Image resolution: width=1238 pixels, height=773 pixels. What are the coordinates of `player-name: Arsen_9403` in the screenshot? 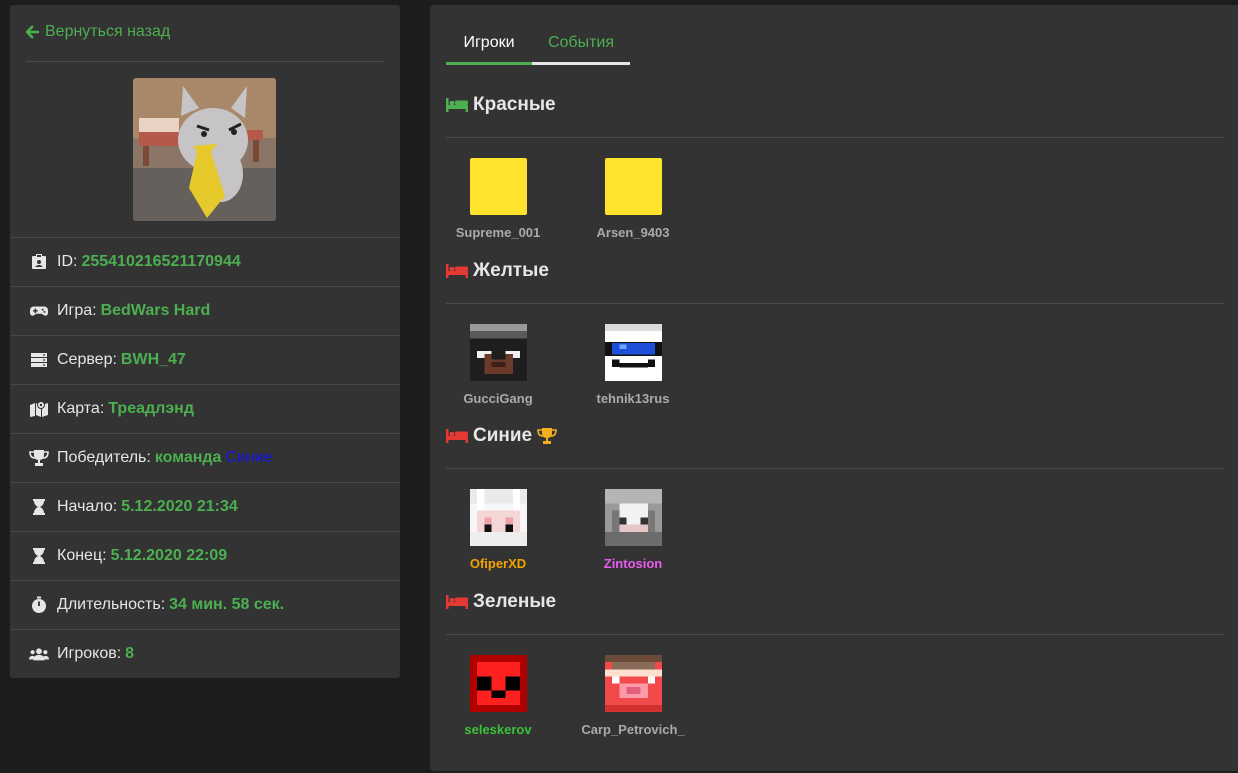 It's located at (633, 232).